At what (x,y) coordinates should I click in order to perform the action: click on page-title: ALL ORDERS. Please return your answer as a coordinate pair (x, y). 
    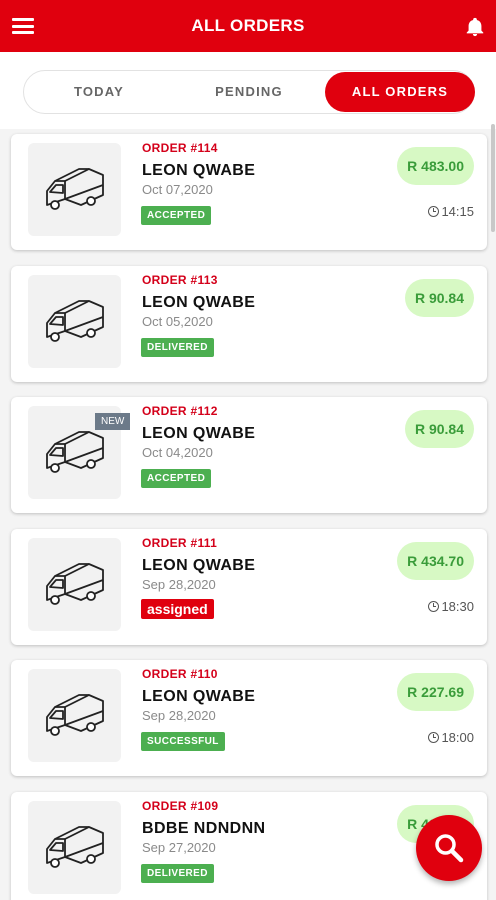
    Looking at the image, I should click on (248, 25).